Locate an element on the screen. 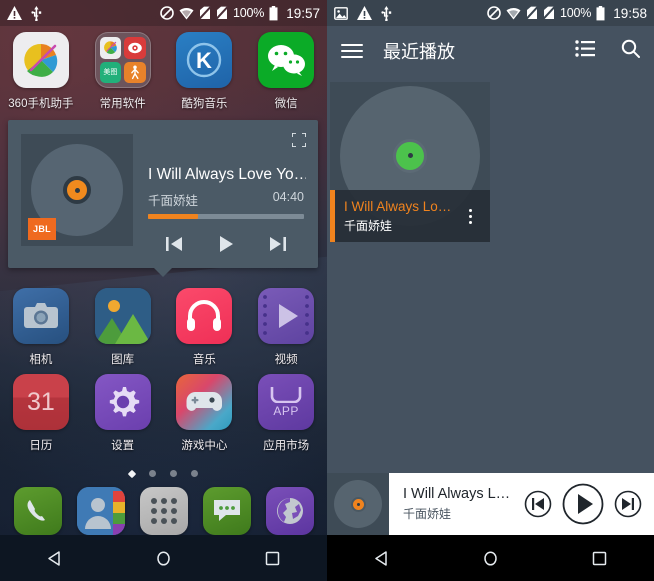 The image size is (654, 581). app-icon-calendar: 31 日历 is located at coordinates (41, 413).